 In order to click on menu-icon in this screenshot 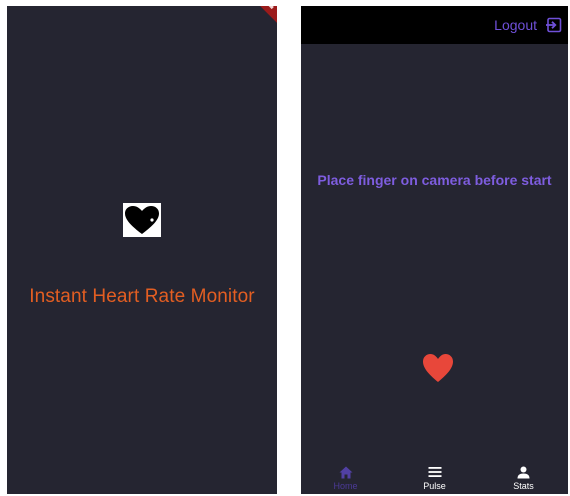, I will do `click(435, 472)`.